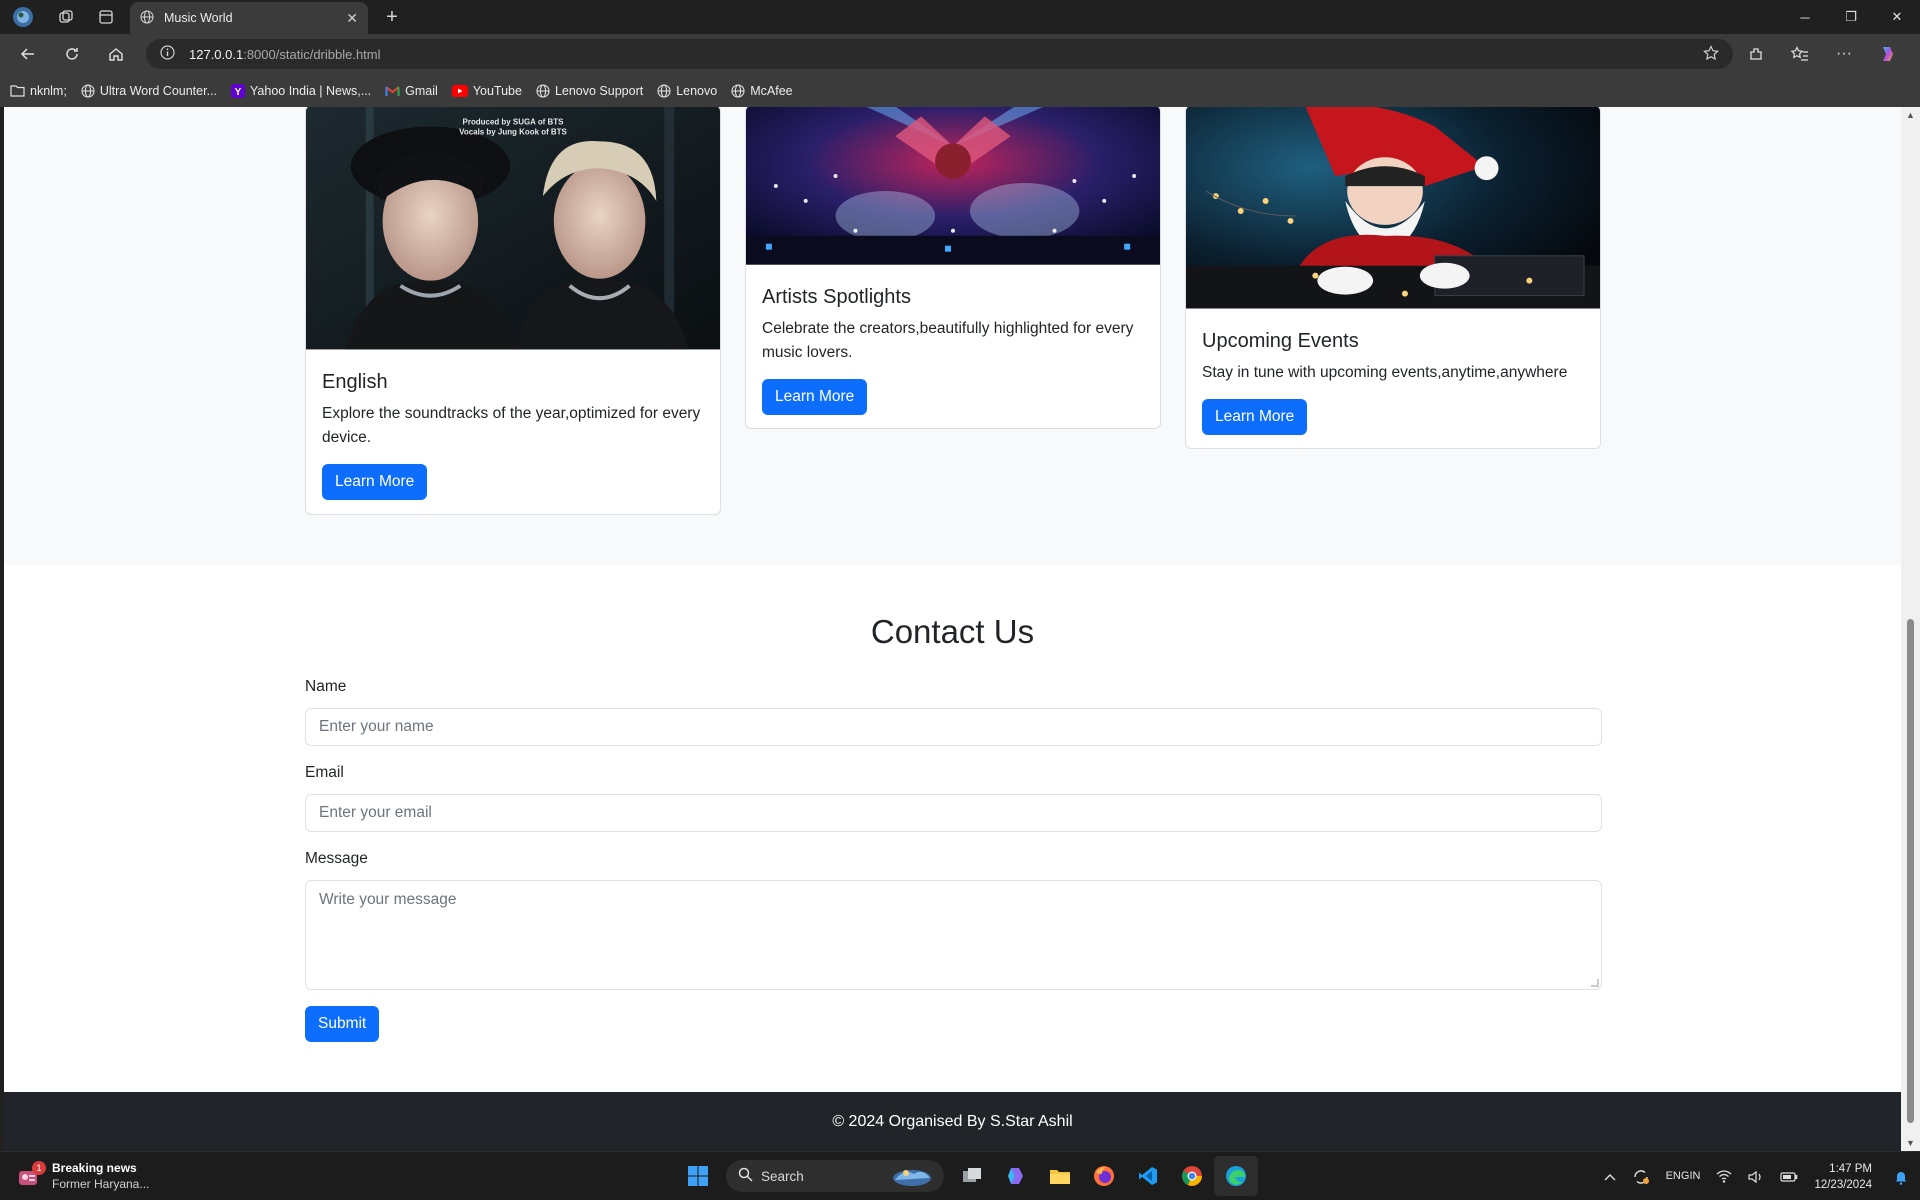 Image resolution: width=1920 pixels, height=1200 pixels. Describe the element at coordinates (167, 54) in the screenshot. I see `info-icon` at that location.